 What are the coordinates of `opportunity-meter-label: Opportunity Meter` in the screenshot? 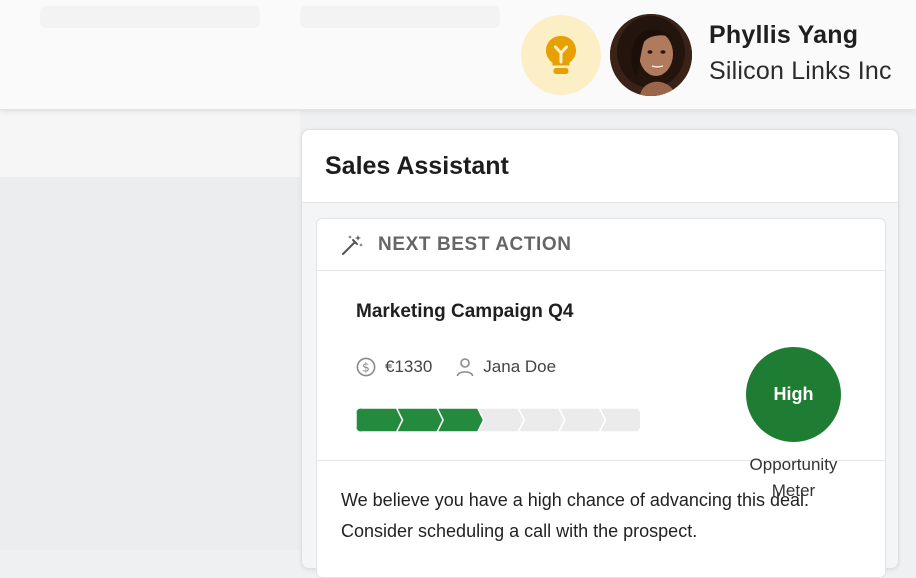 It's located at (793, 478).